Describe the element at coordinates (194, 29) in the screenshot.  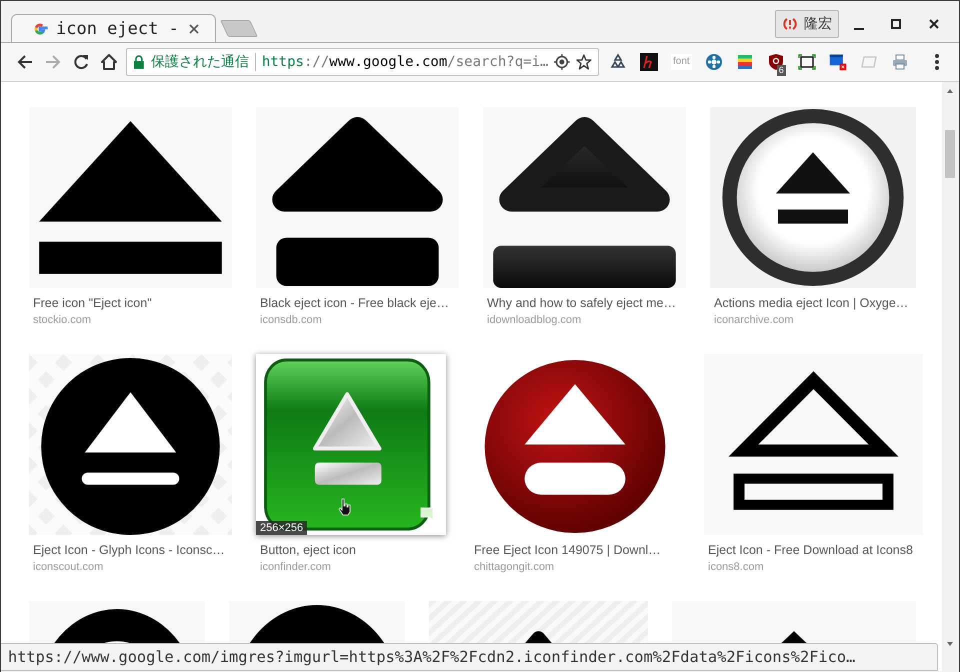
I see `tab-close-button` at that location.